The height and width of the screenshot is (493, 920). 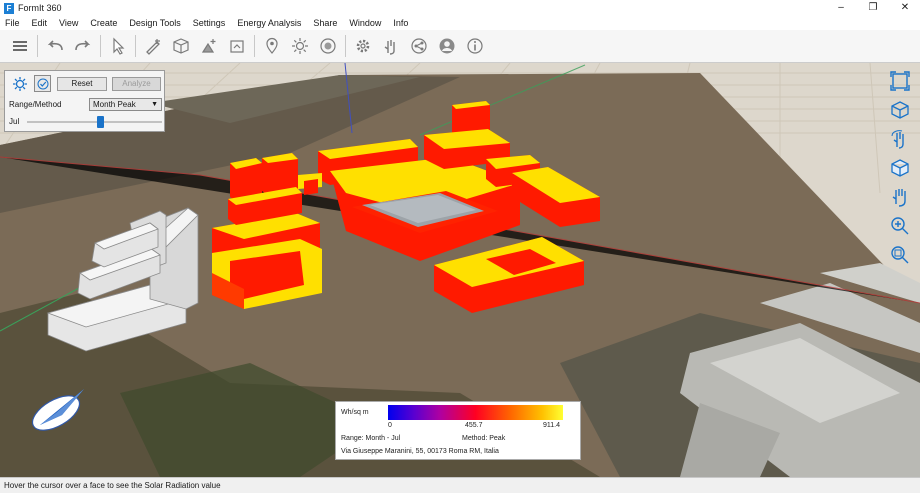 I want to click on sun-icon, so click(x=300, y=46).